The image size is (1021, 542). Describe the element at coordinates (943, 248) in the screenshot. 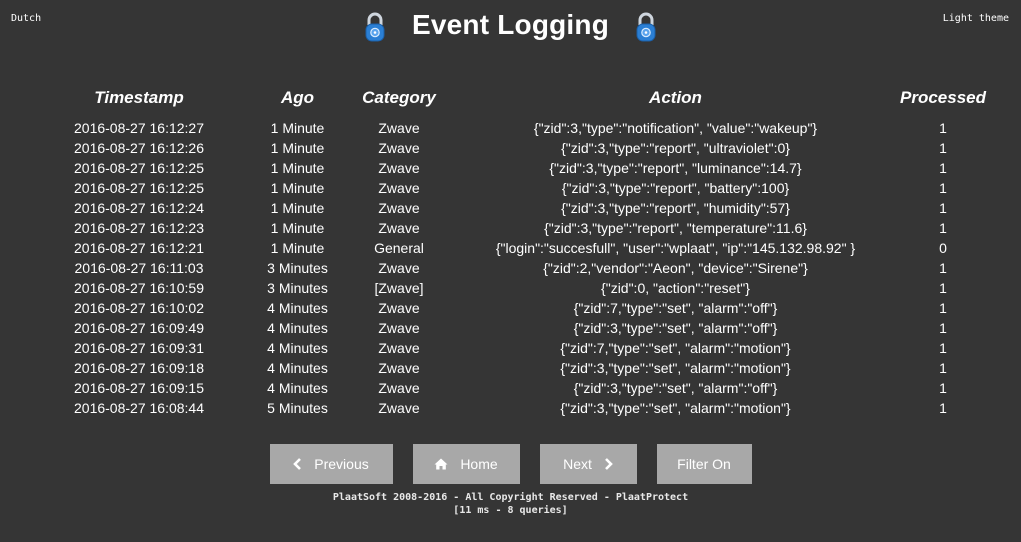

I see `processed-cell: 0` at that location.